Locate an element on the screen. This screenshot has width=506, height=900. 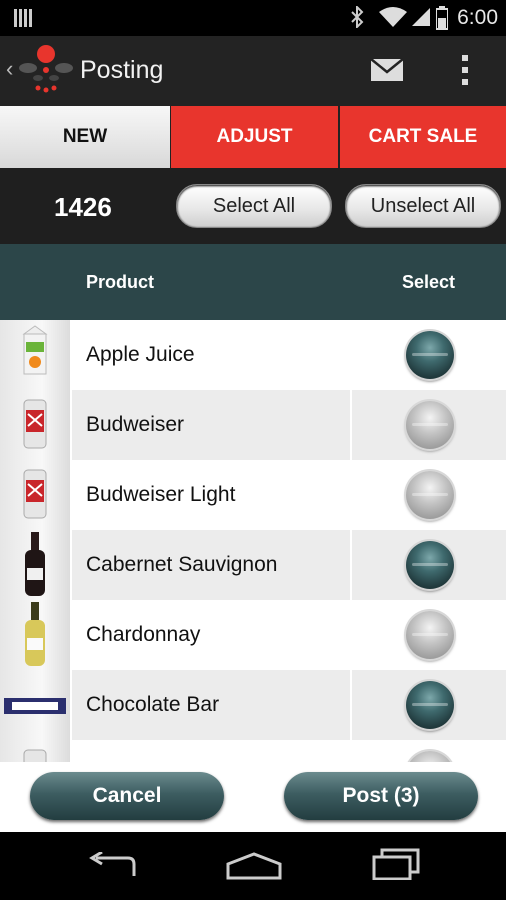
recents-icon is located at coordinates (396, 866).